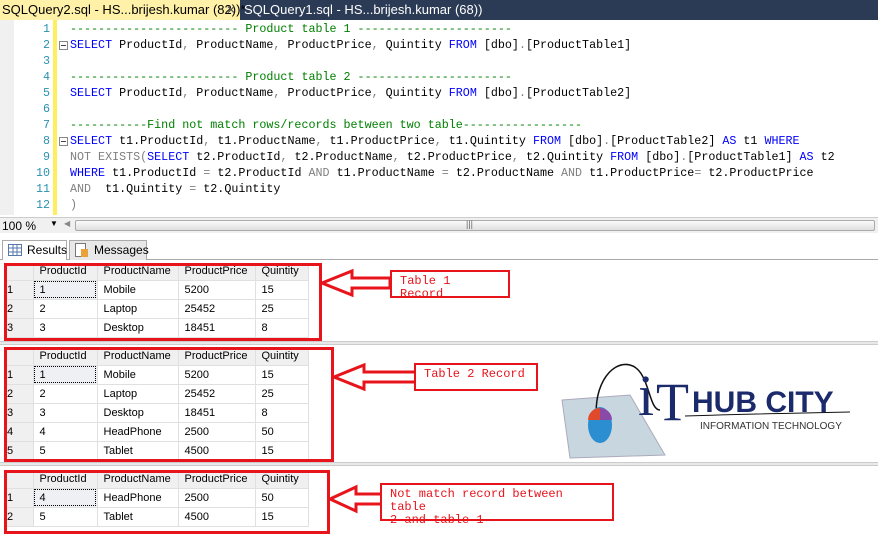 The height and width of the screenshot is (540, 878). Describe the element at coordinates (437, 520) in the screenshot. I see `annotation-line: 2 and table 1` at that location.